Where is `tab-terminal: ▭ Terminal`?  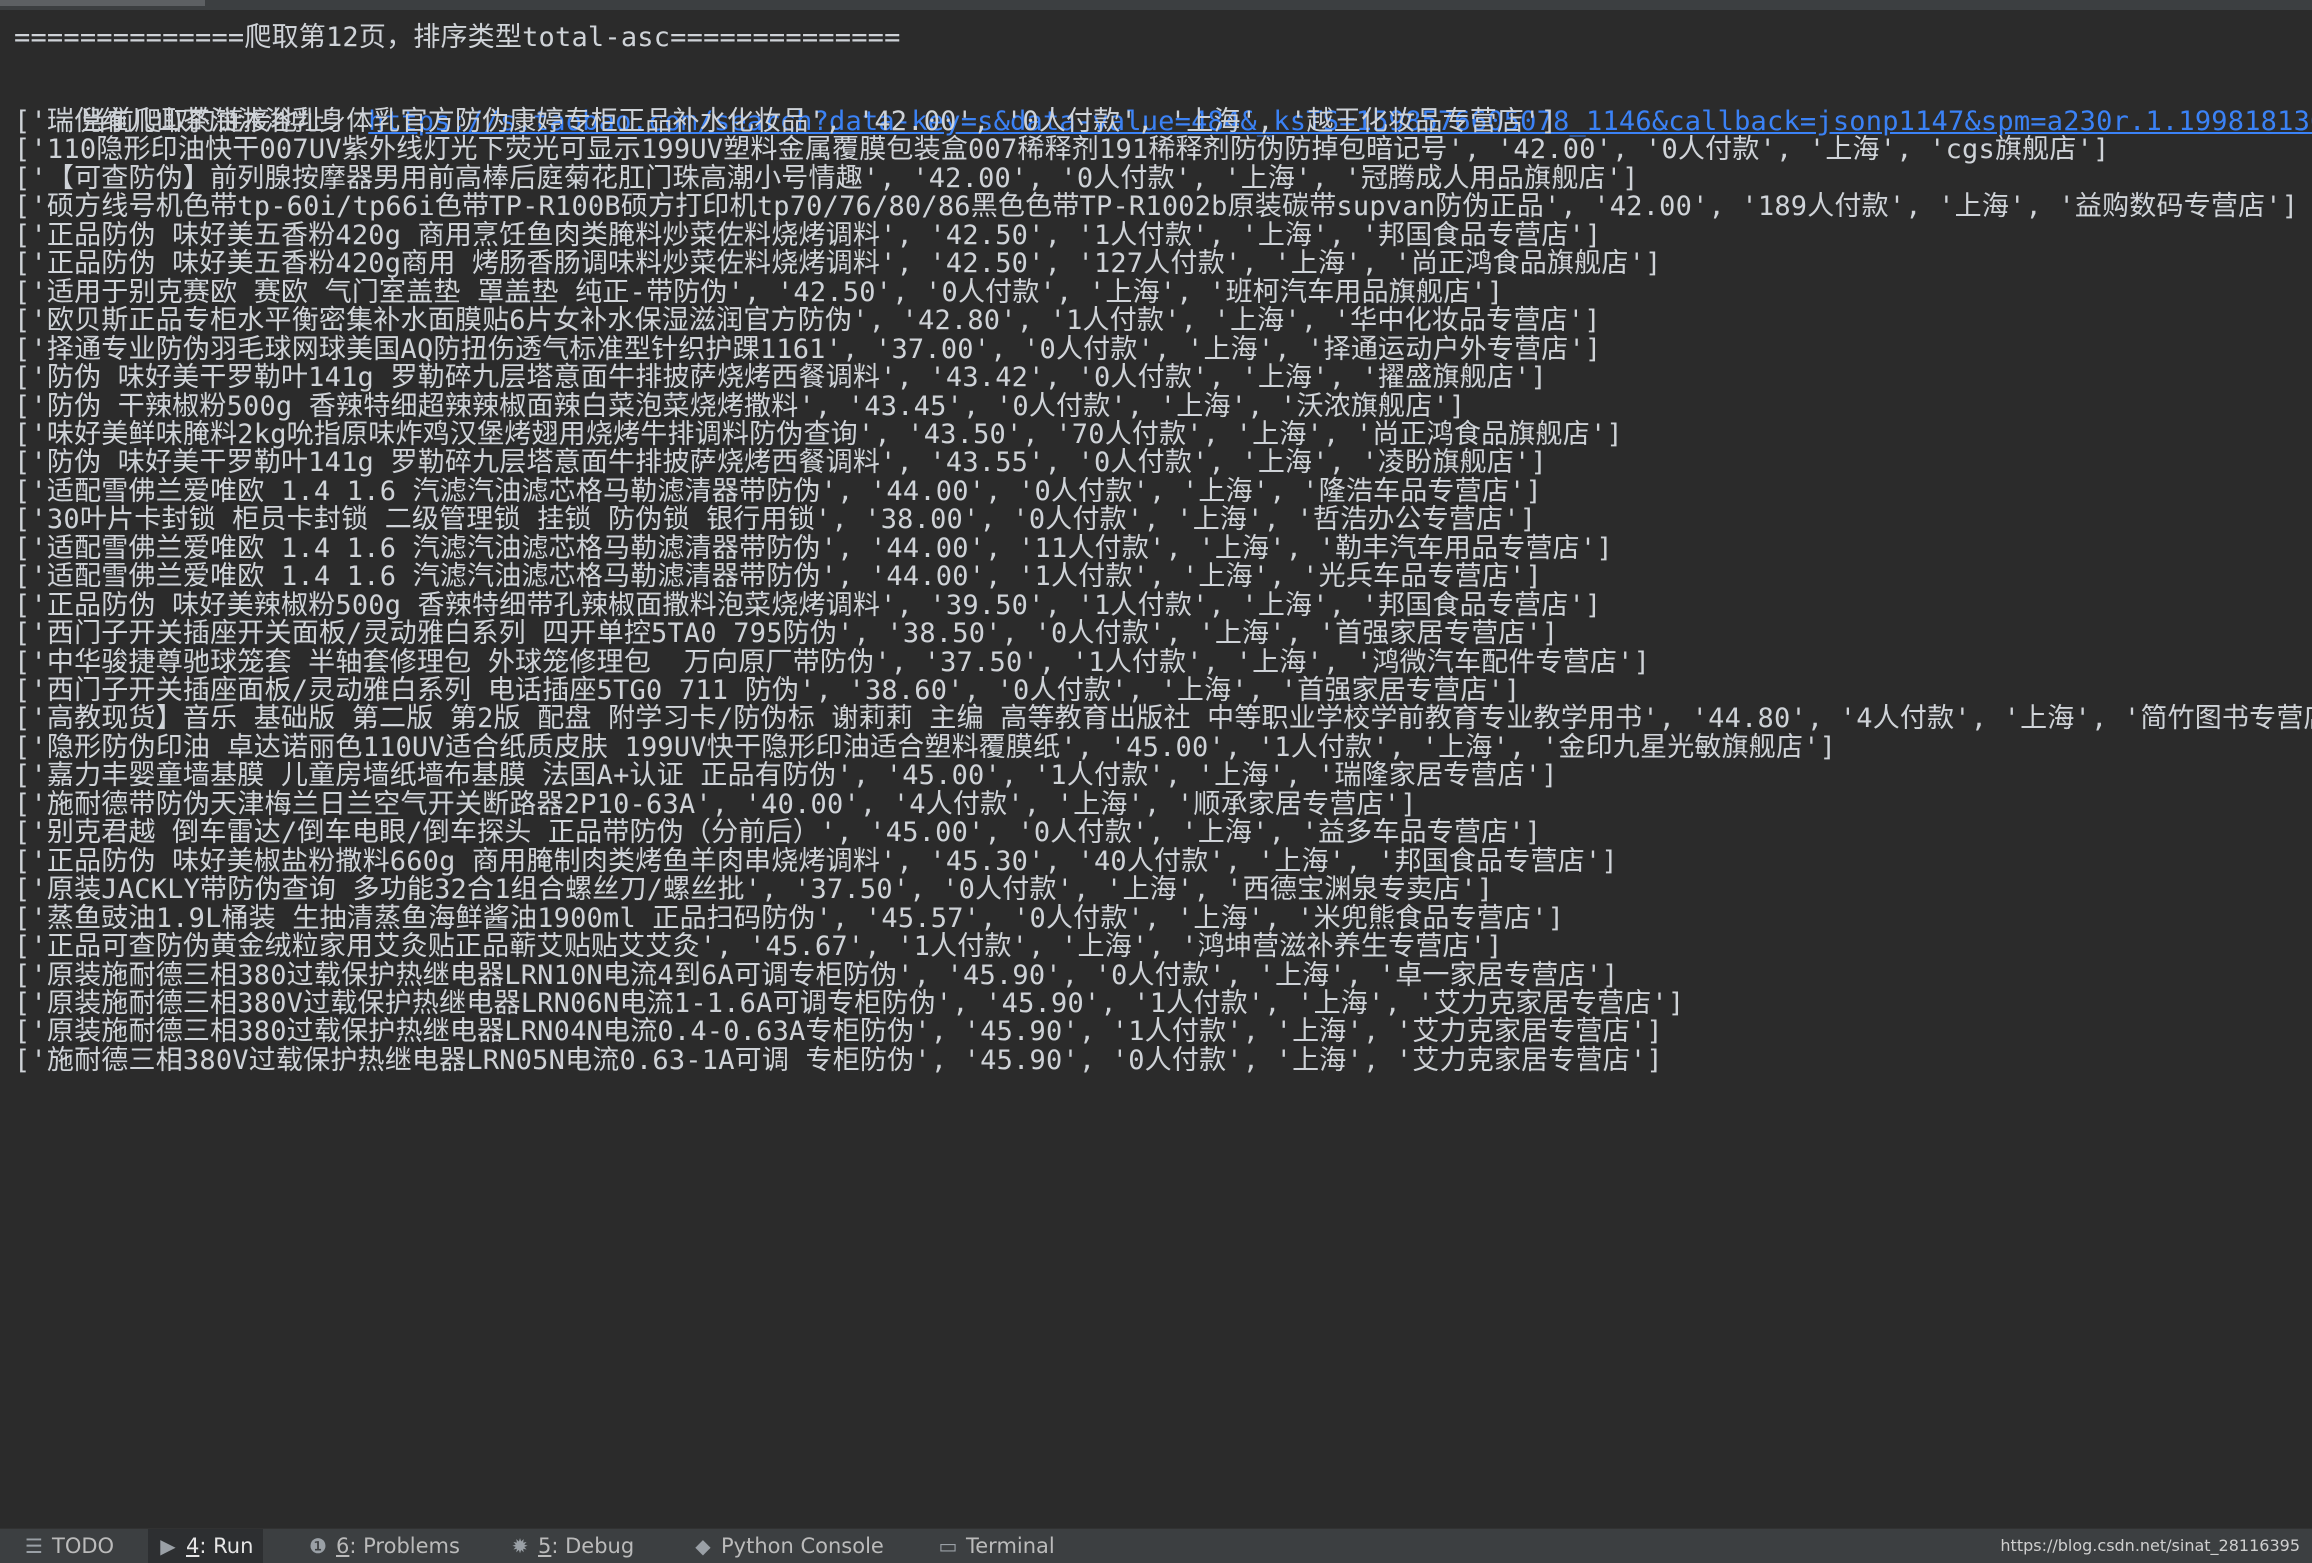
tab-terminal: ▭ Terminal is located at coordinates (996, 1546).